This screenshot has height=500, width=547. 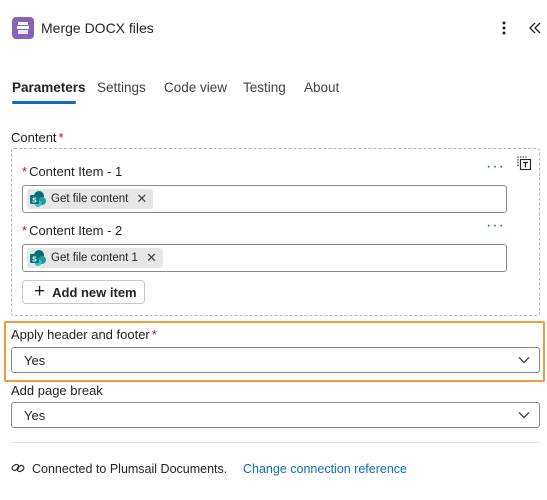 What do you see at coordinates (325, 469) in the screenshot?
I see `change-connection-link: Change connection reference` at bounding box center [325, 469].